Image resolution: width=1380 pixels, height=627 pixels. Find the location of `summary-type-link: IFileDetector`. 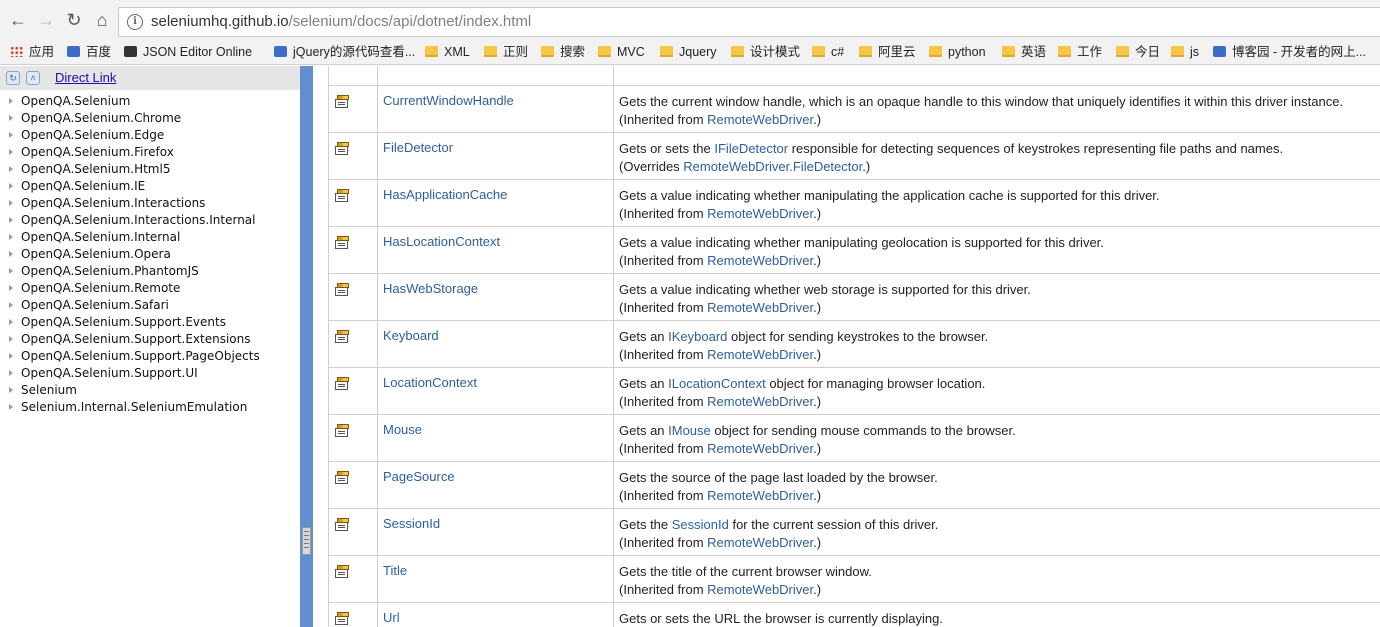

summary-type-link: IFileDetector is located at coordinates (751, 148).